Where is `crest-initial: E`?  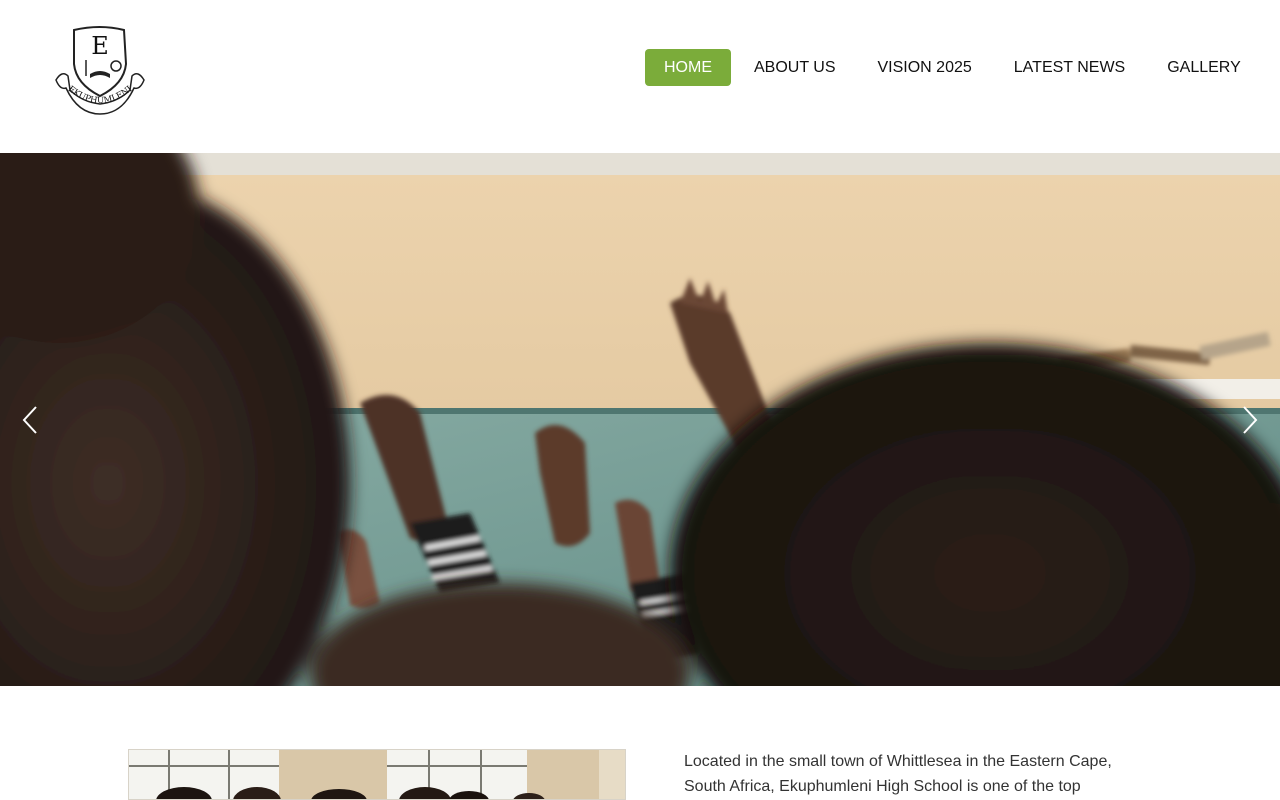 crest-initial: E is located at coordinates (100, 46).